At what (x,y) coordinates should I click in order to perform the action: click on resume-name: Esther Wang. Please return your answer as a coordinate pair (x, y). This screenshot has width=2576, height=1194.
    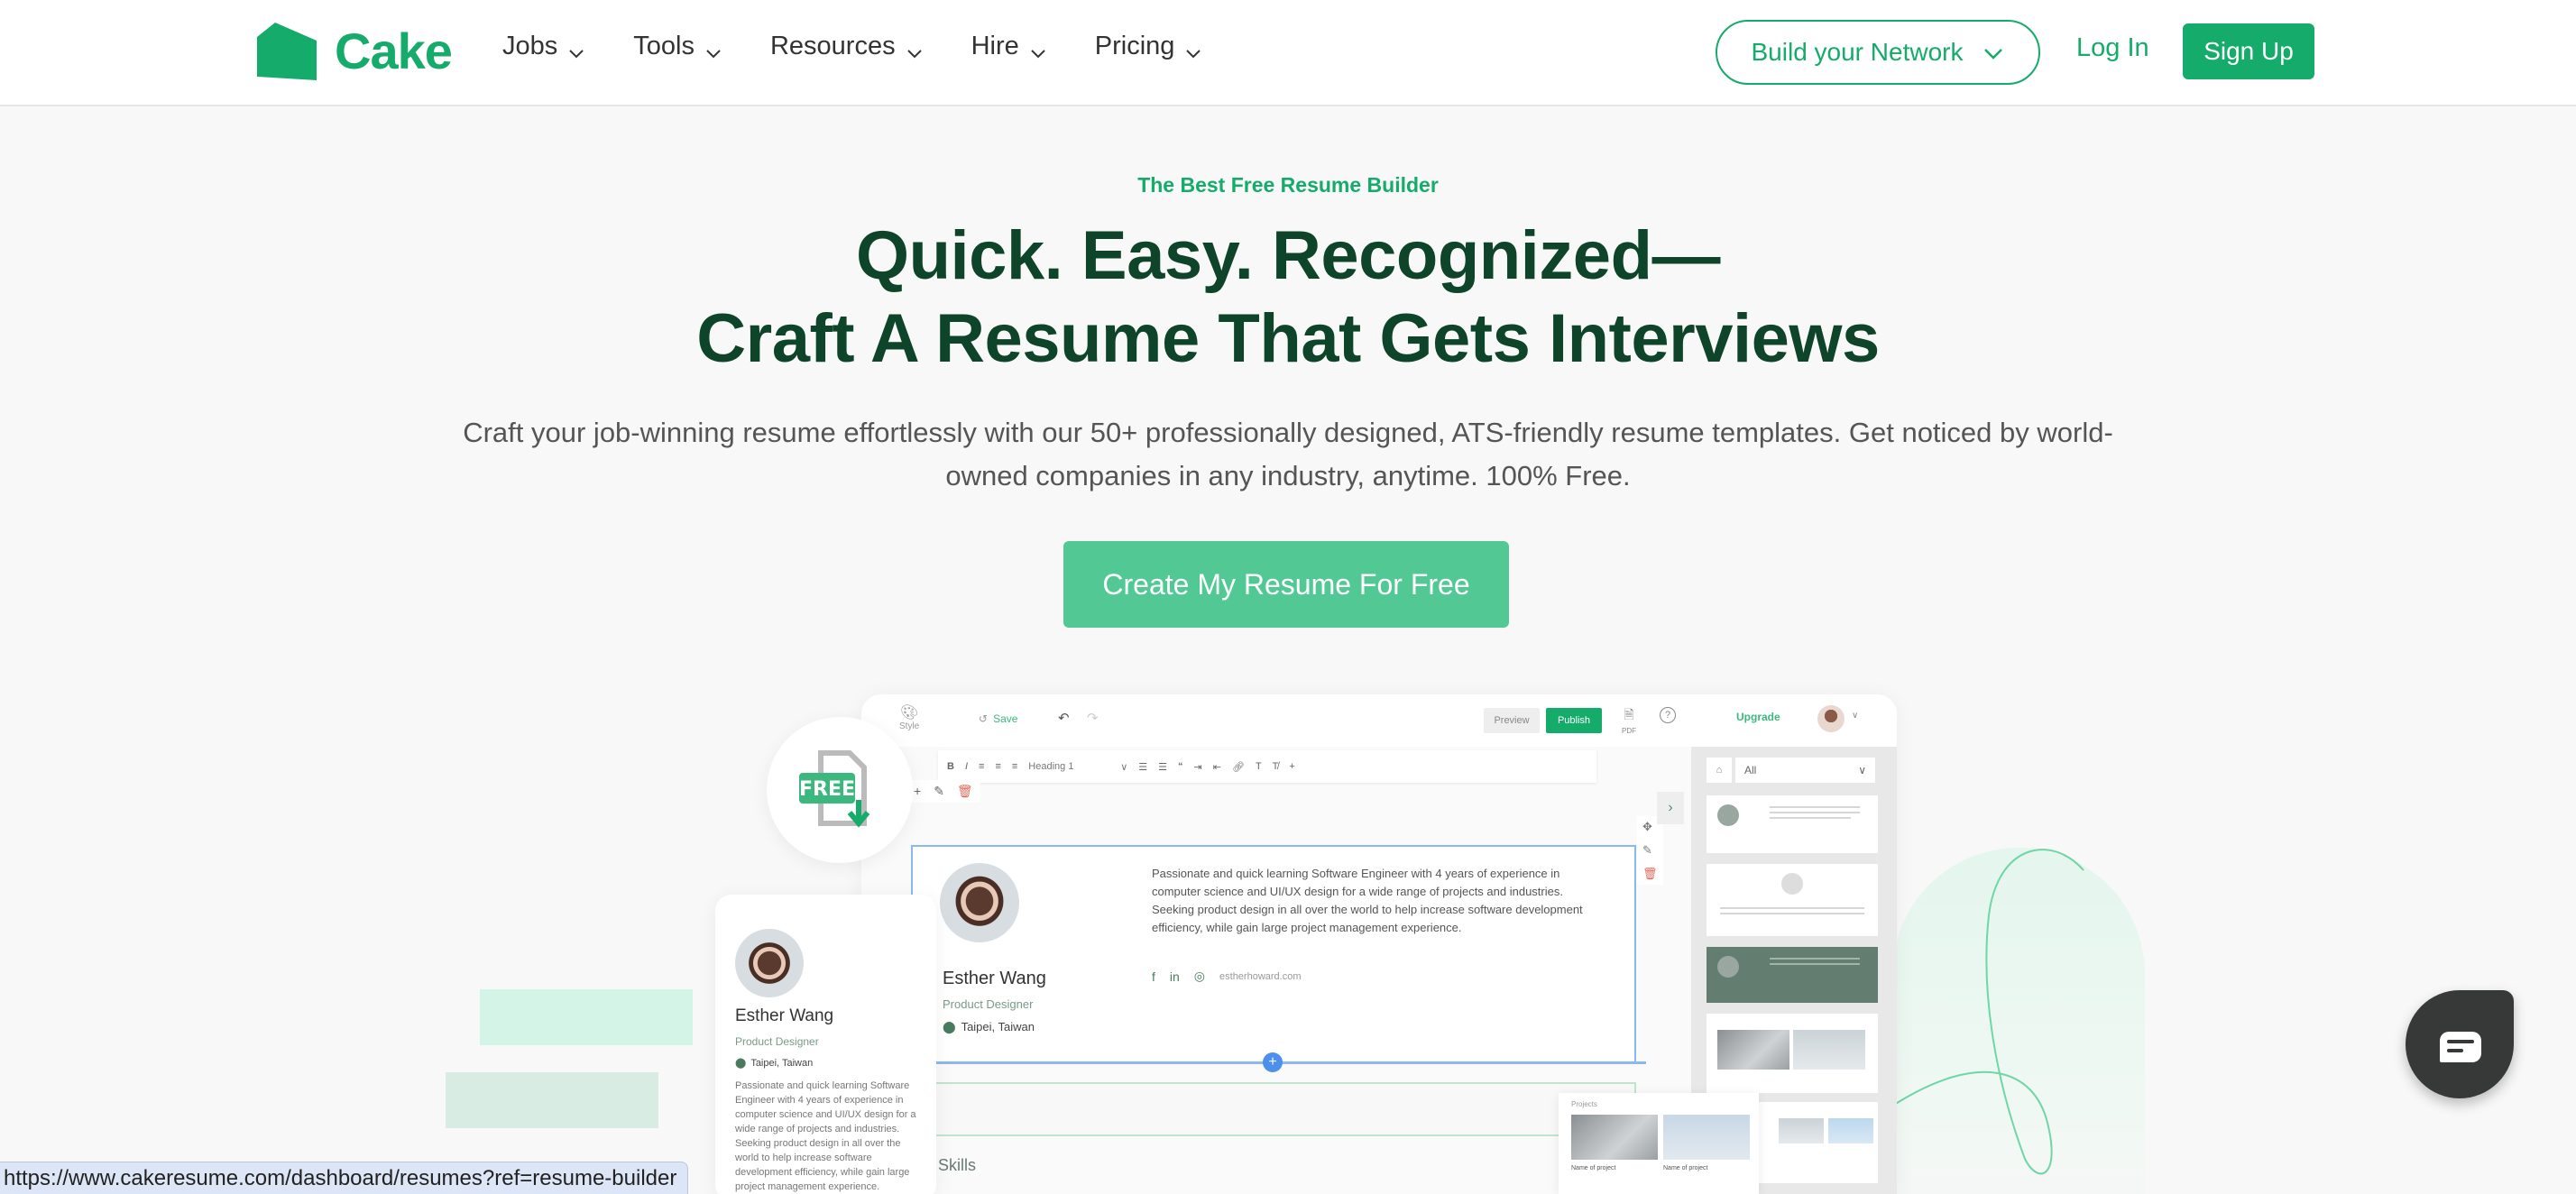
    Looking at the image, I should click on (994, 978).